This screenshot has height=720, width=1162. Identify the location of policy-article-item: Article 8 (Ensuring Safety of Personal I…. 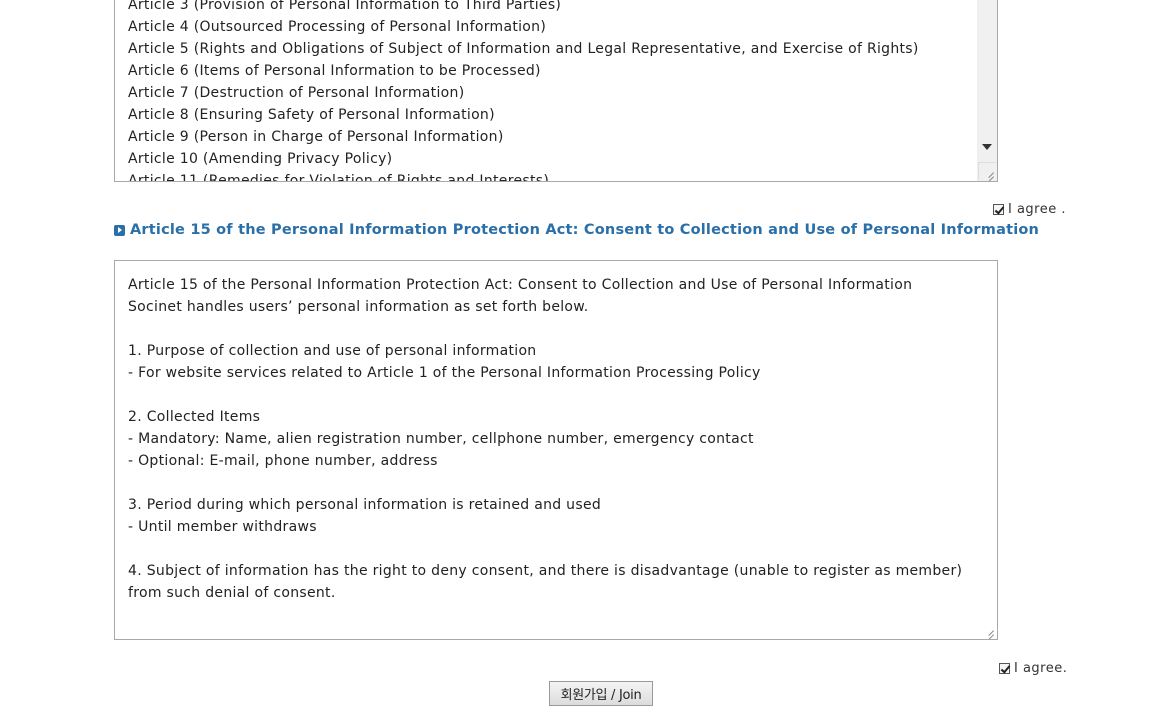
(311, 115).